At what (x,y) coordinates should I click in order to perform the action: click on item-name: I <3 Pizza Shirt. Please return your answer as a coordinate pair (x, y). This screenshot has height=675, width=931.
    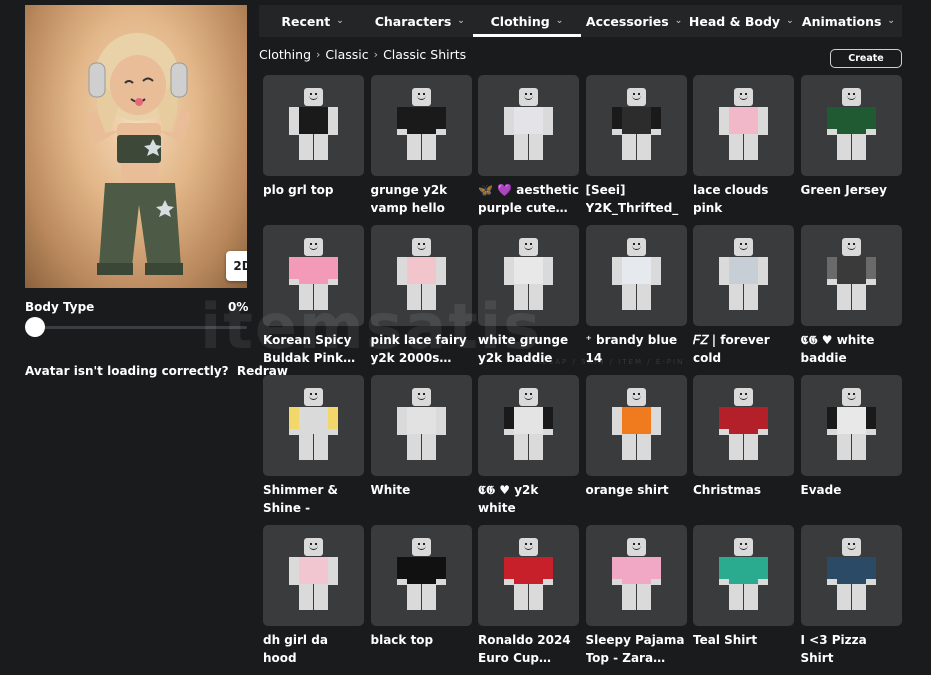
    Looking at the image, I should click on (833, 649).